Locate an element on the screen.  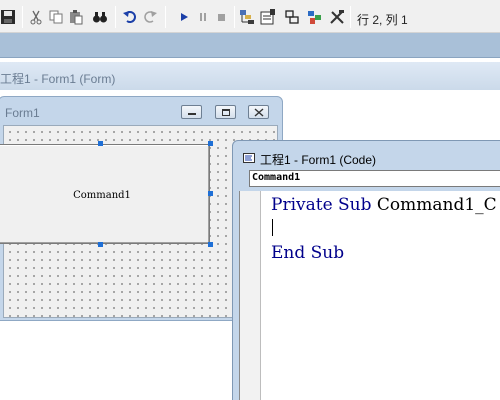
form1-title: Form1 is located at coordinates (22, 113).